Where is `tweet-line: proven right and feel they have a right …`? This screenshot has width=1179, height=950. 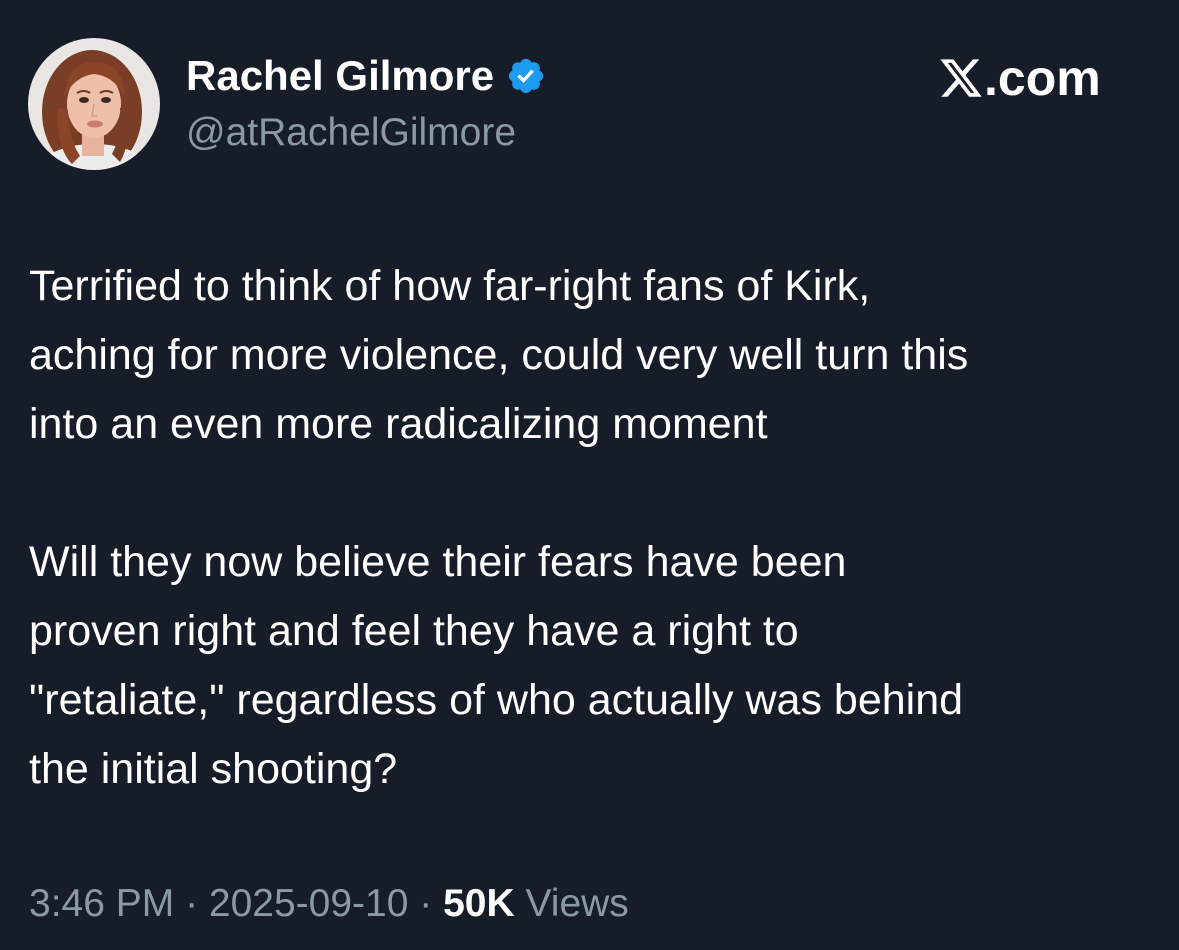
tweet-line: proven right and feel they have a right … is located at coordinates (414, 631).